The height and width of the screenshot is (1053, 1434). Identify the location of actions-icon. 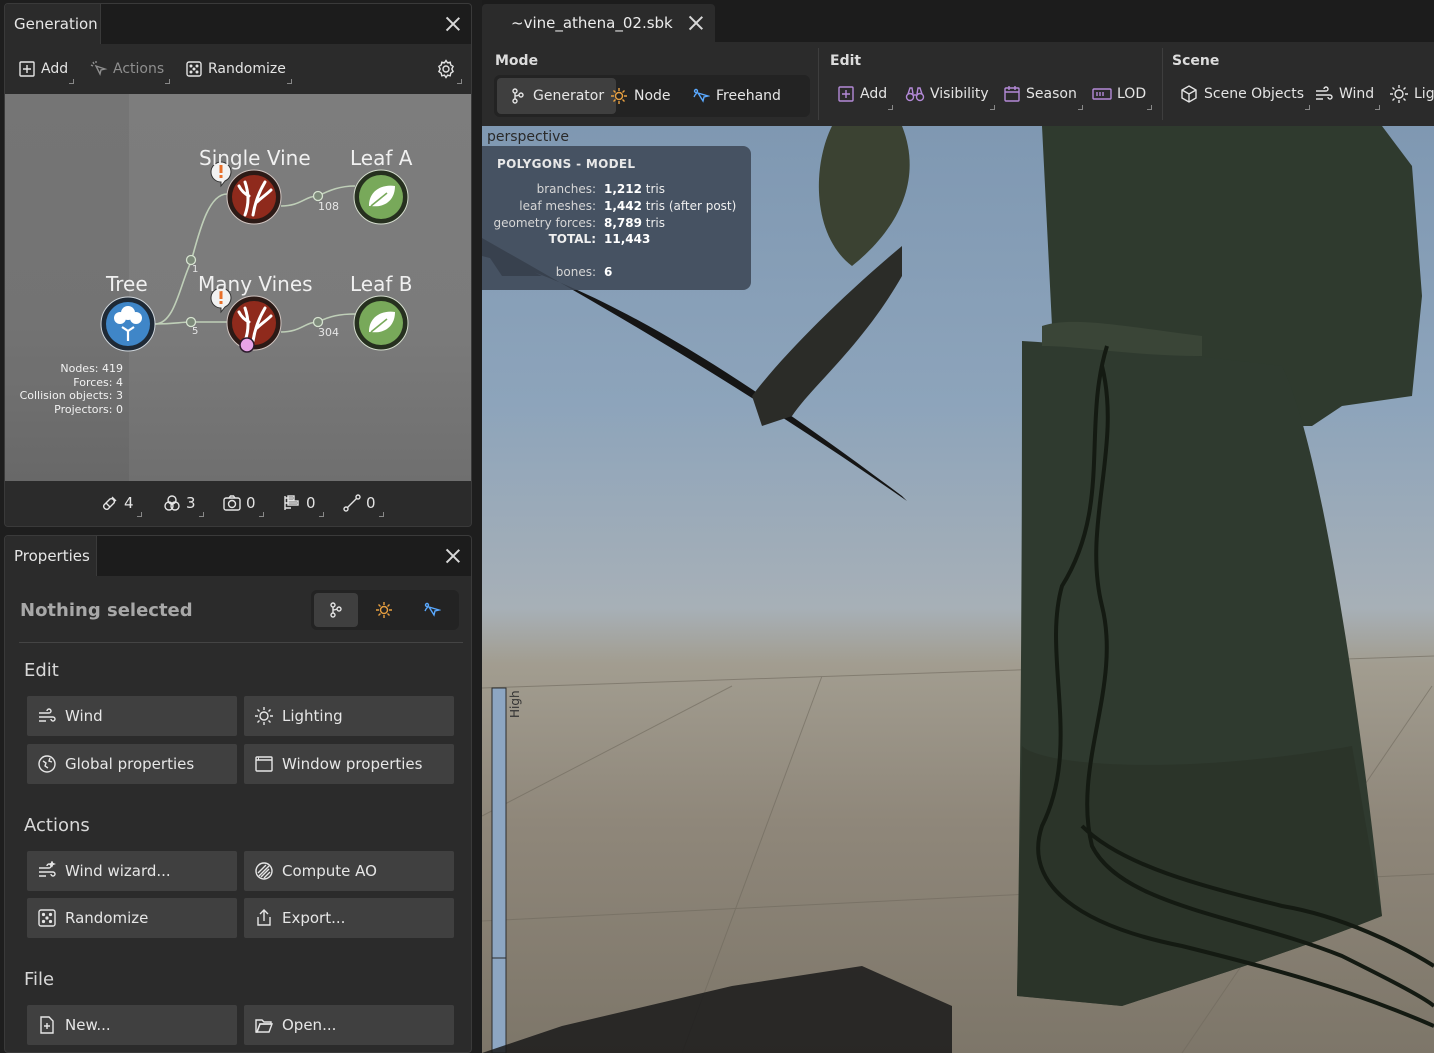
(99, 69).